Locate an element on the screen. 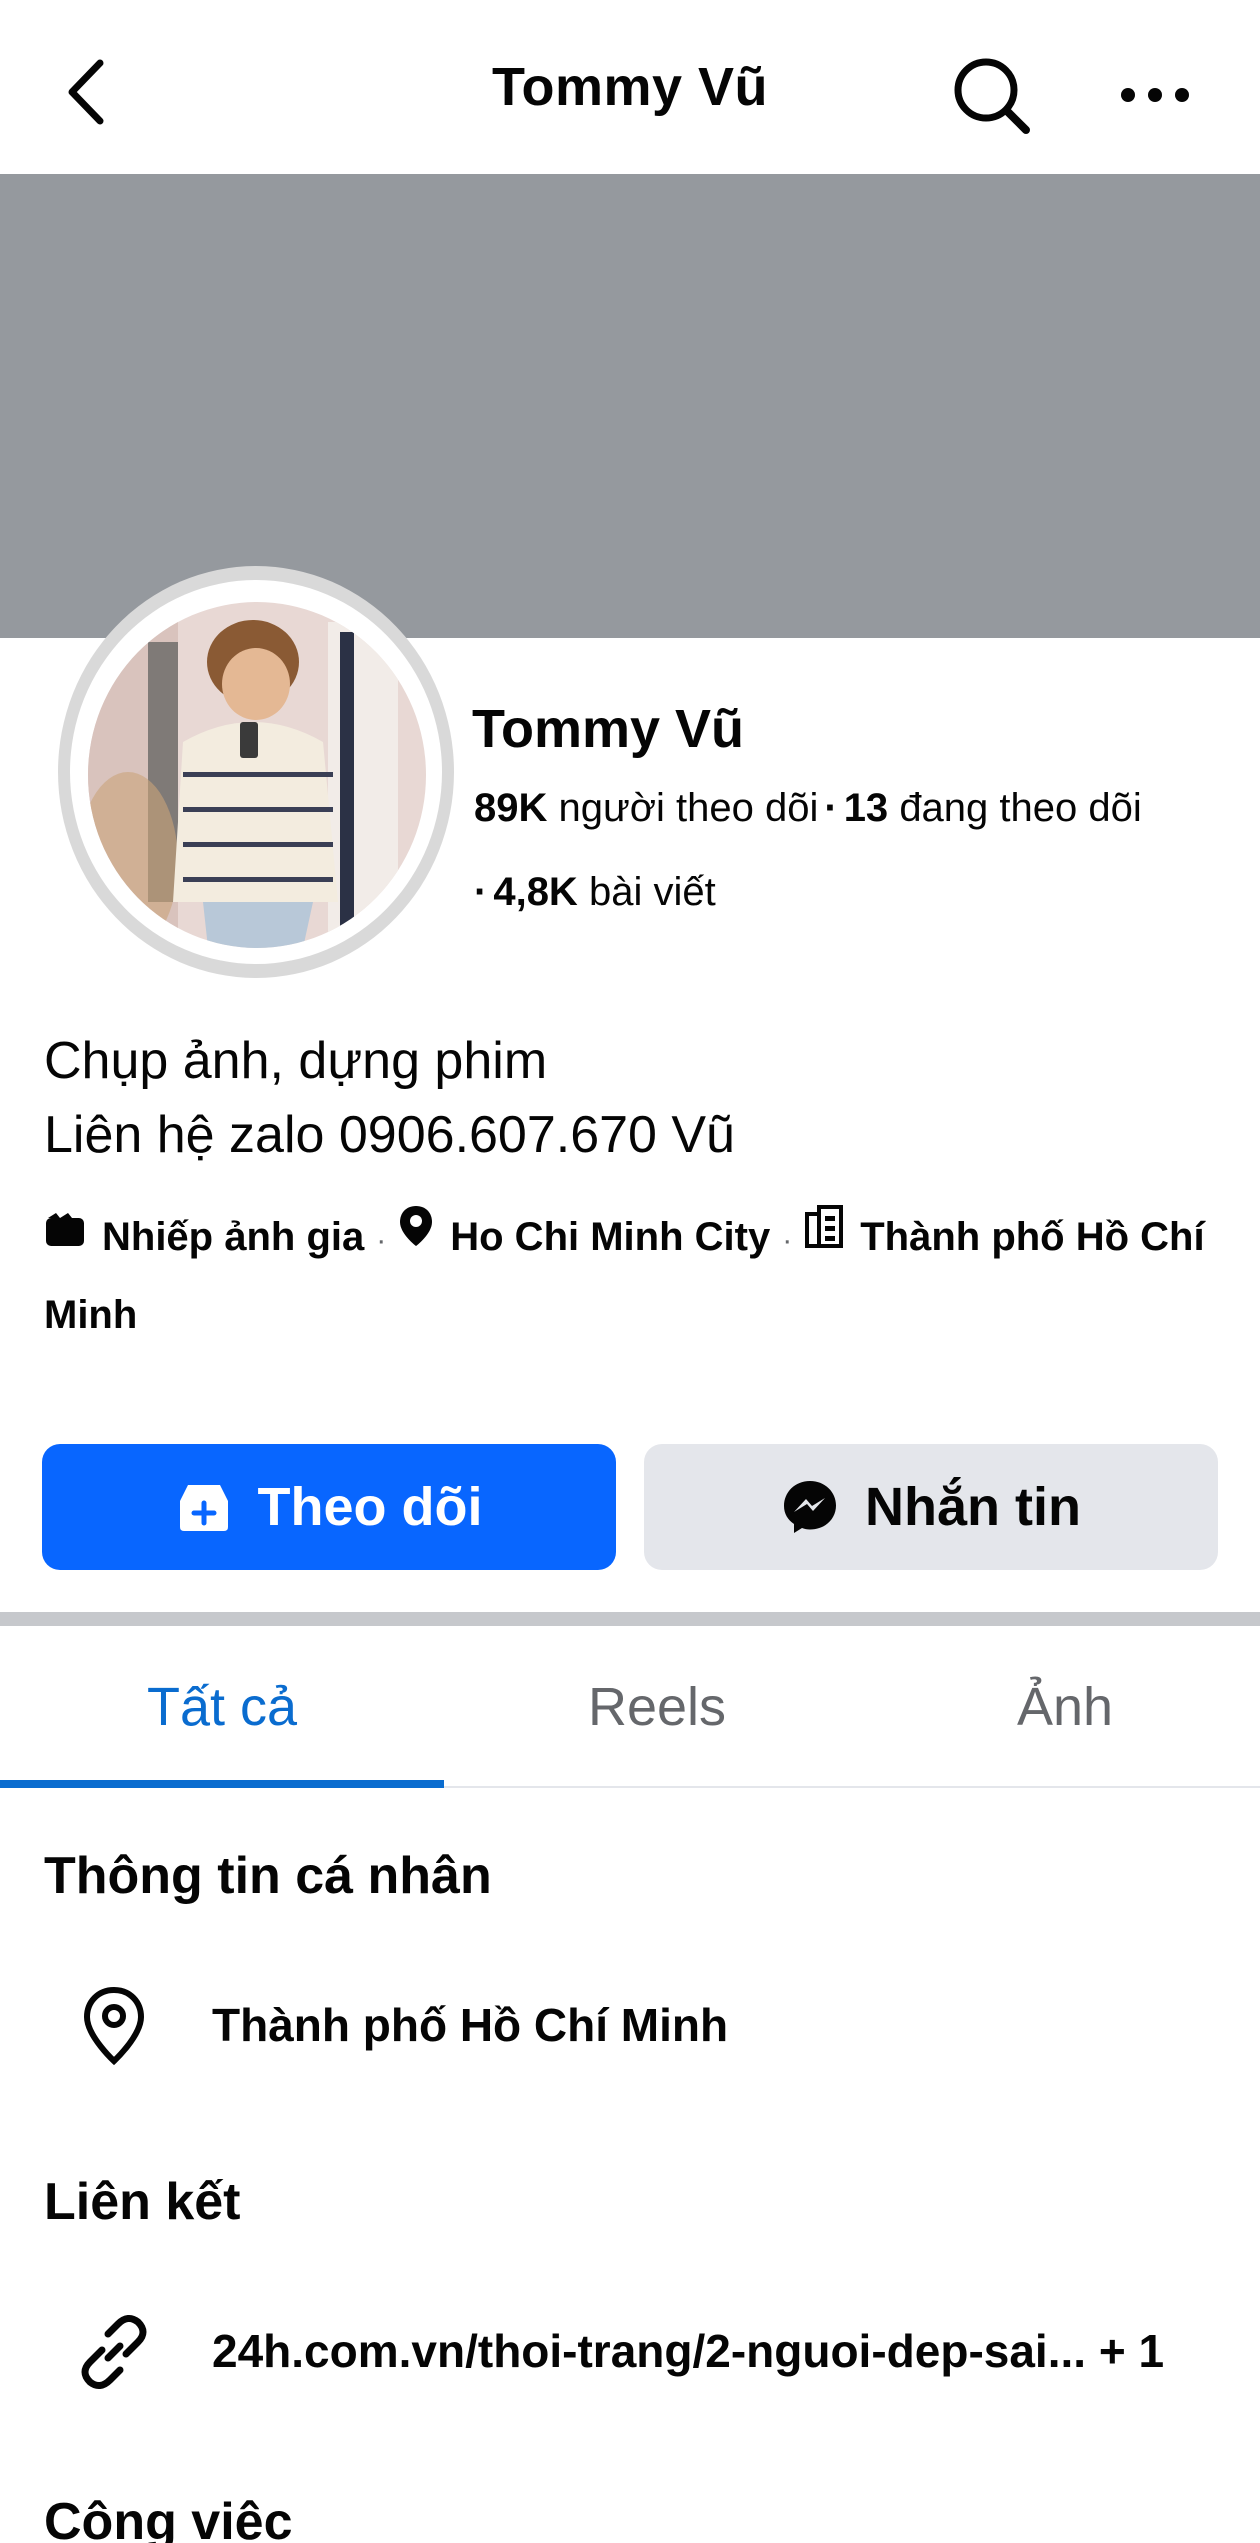 The width and height of the screenshot is (1260, 2543). page-title: Tommy Vũ is located at coordinates (630, 87).